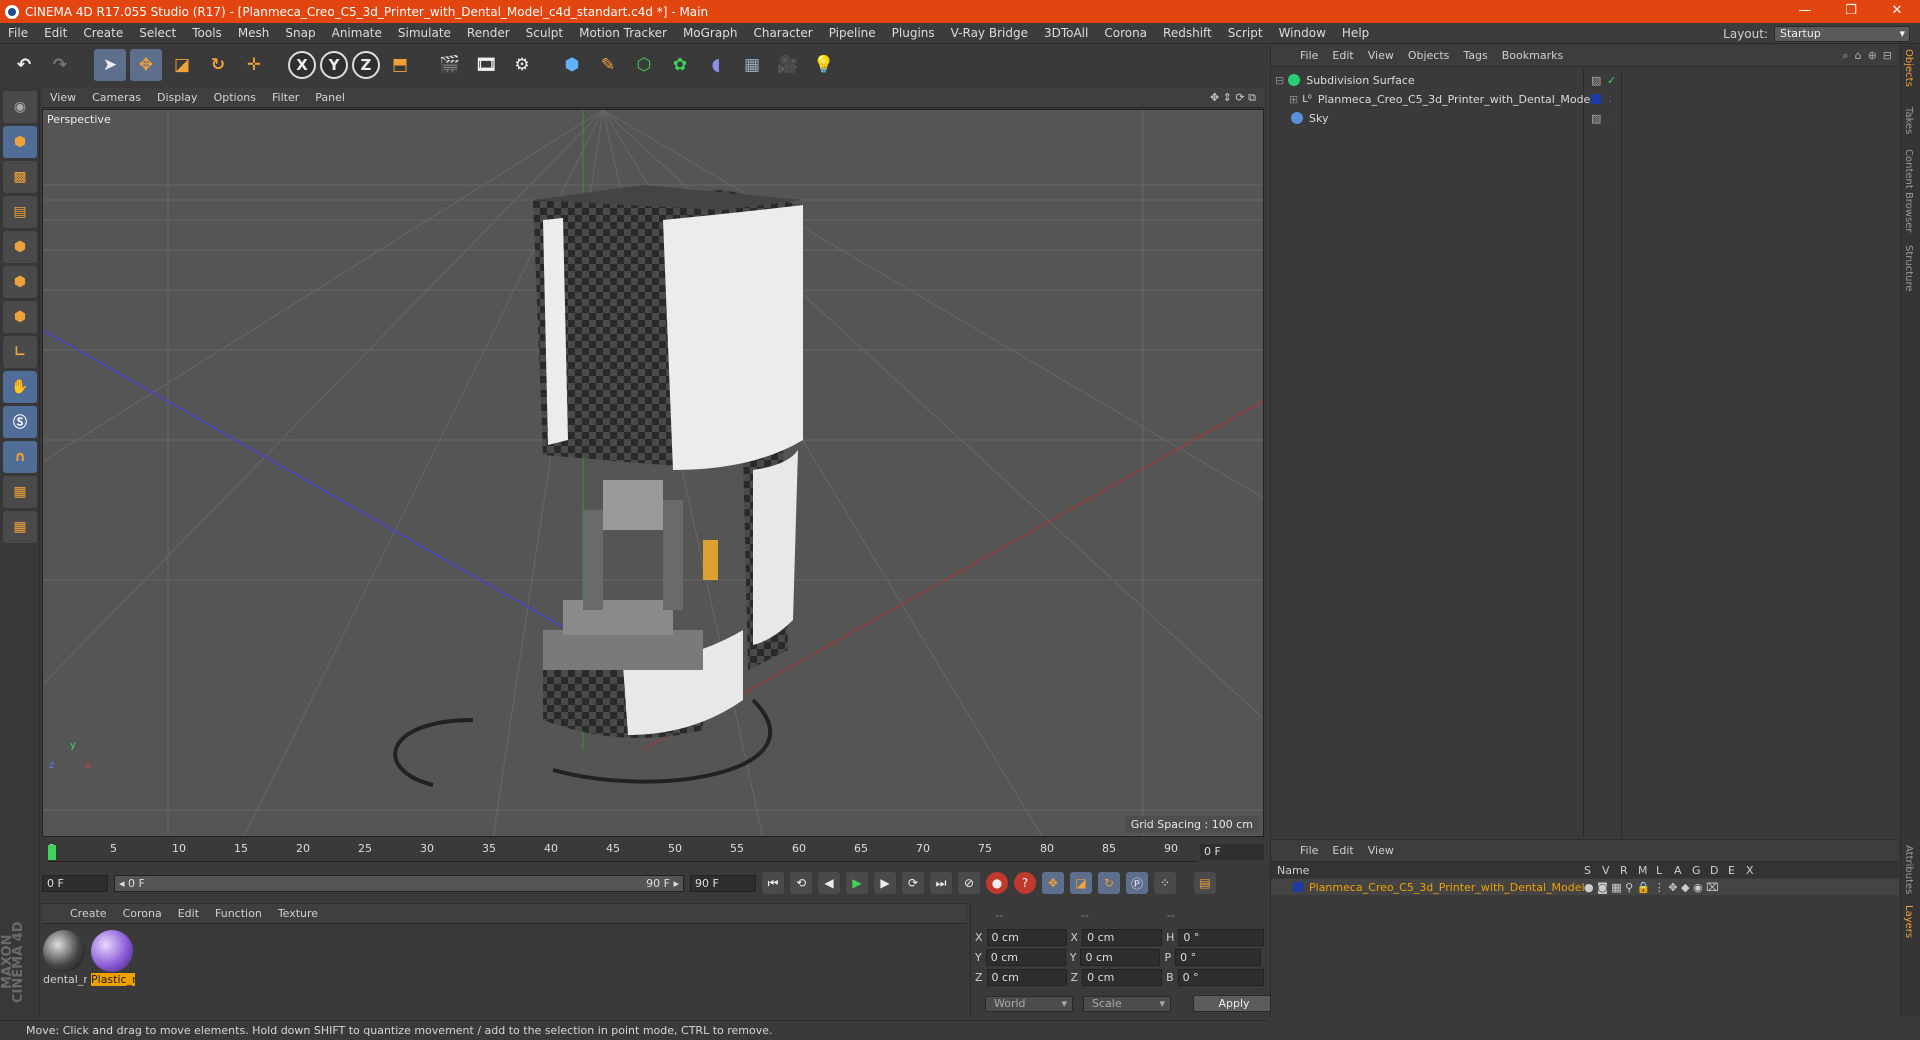 This screenshot has height=1040, width=1920. I want to click on transform-tool-icon: ✛, so click(254, 65).